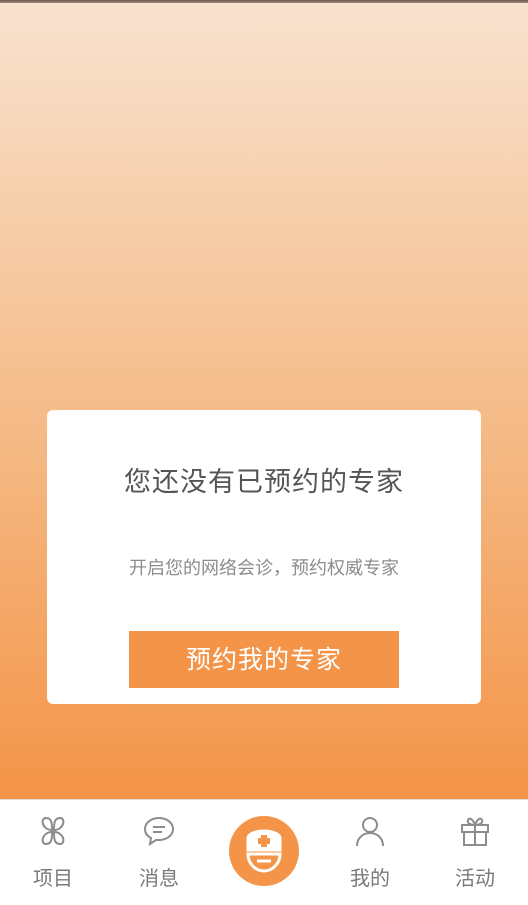 The height and width of the screenshot is (905, 528). I want to click on tab-label: 消息, so click(159, 878).